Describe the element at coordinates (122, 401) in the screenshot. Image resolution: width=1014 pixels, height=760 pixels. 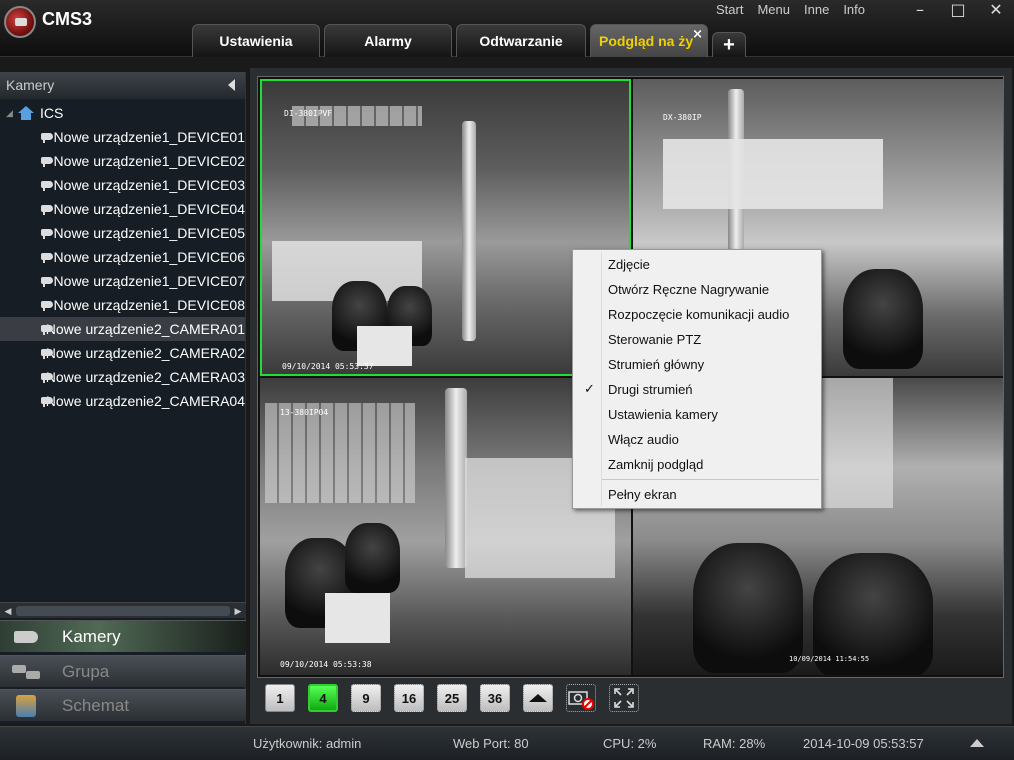
I see `tree-item-camera: Nowe urządzenie2_CAMERA04` at that location.